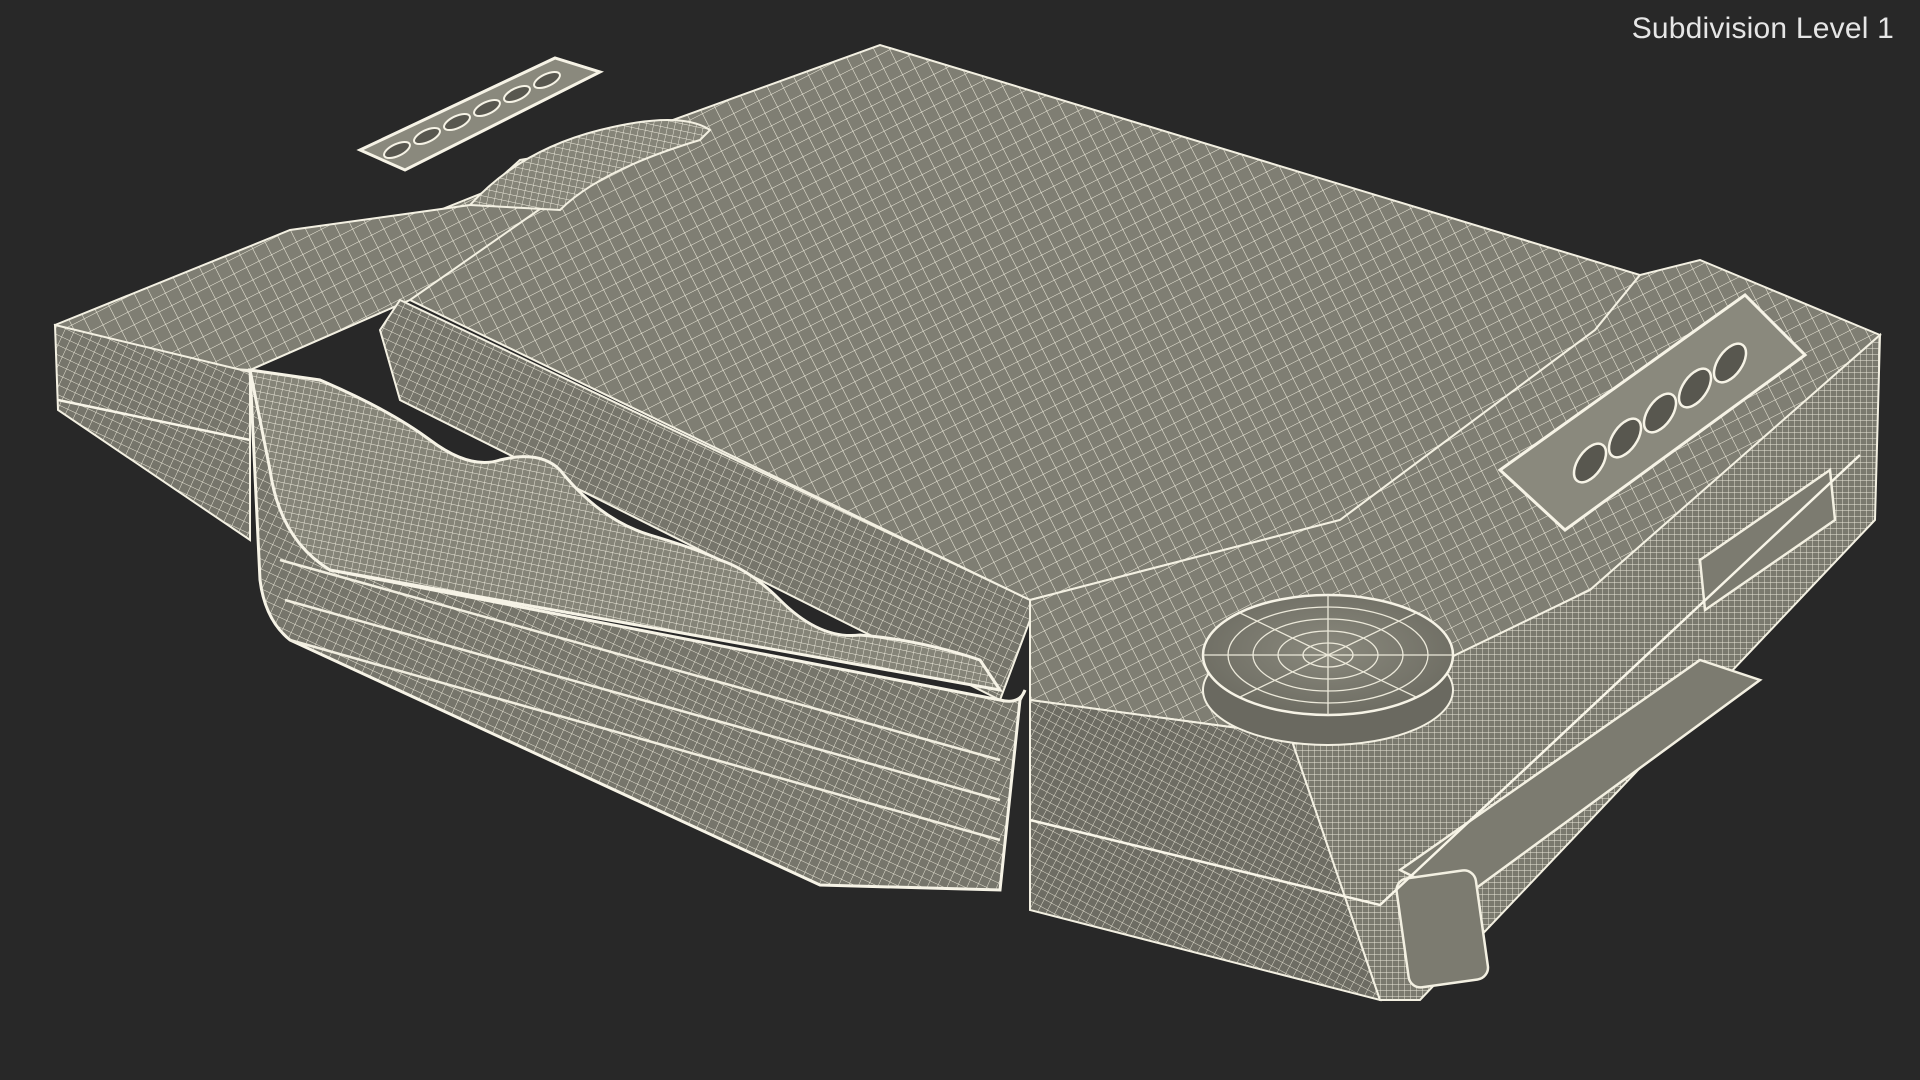 The width and height of the screenshot is (1920, 1080). I want to click on round-knob, so click(1328, 669).